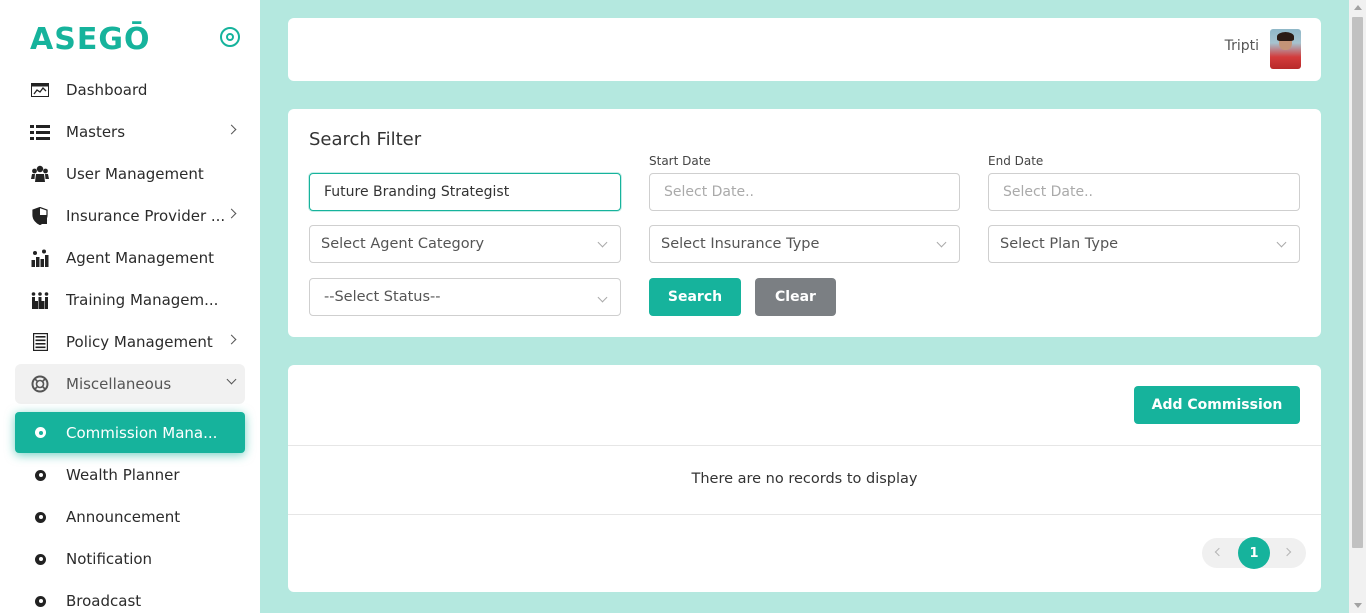  Describe the element at coordinates (403, 244) in the screenshot. I see `agent-category-value: Select Agent Category` at that location.